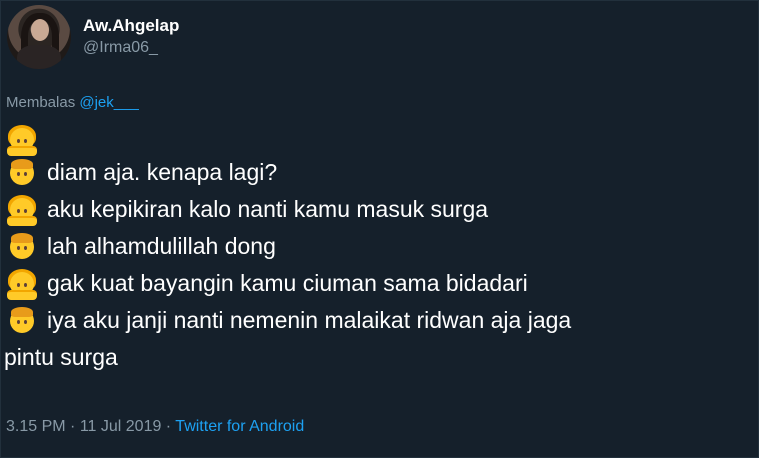 The image size is (759, 458). I want to click on avatar-body, so click(39, 57).